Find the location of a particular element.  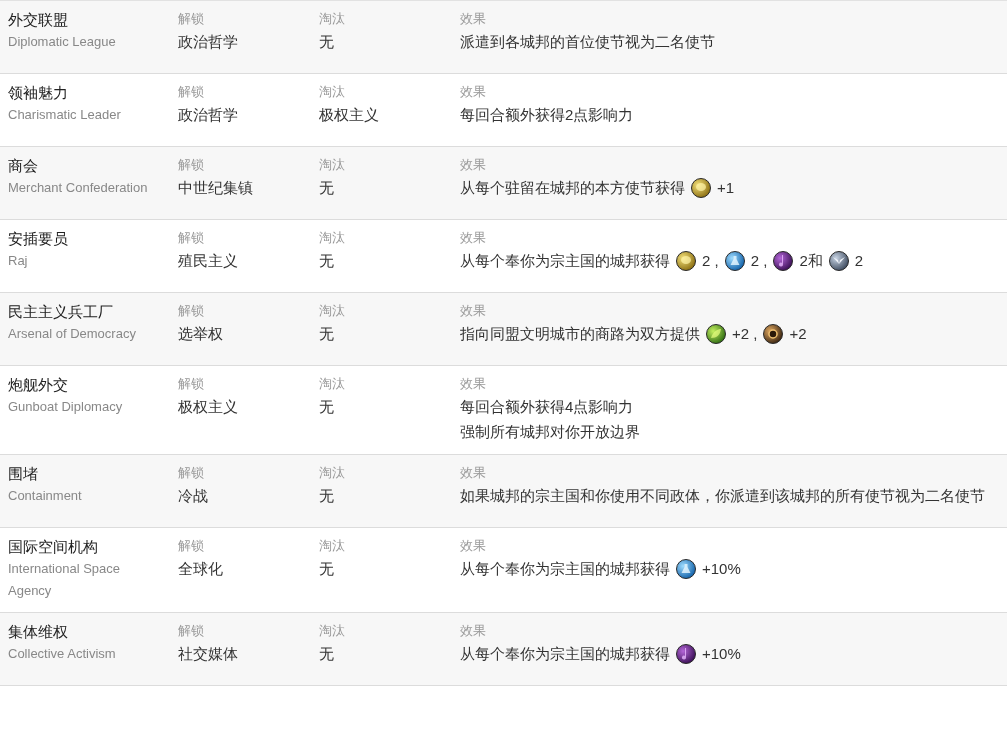

policy-english-name: Raj is located at coordinates (18, 261).